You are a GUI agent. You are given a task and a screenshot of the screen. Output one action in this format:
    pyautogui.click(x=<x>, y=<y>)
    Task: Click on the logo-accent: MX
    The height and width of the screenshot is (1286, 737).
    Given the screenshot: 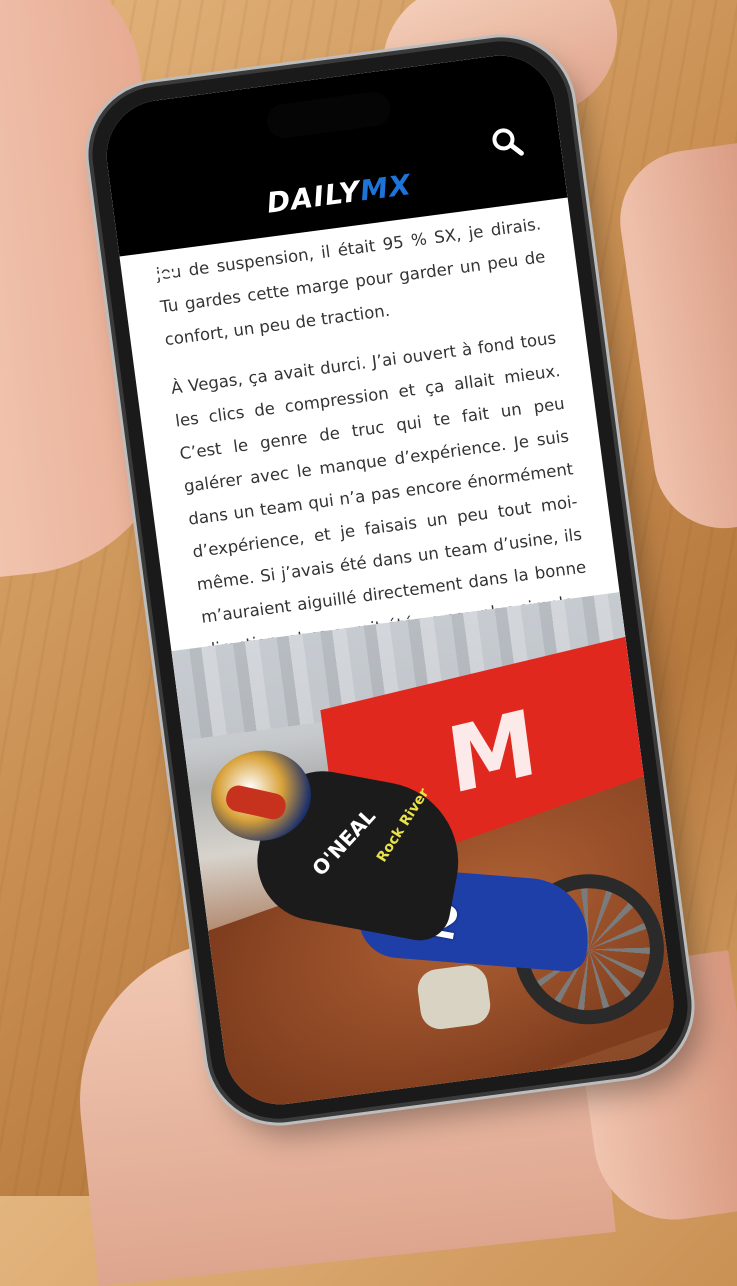 What is the action you would take?
    pyautogui.click(x=386, y=187)
    